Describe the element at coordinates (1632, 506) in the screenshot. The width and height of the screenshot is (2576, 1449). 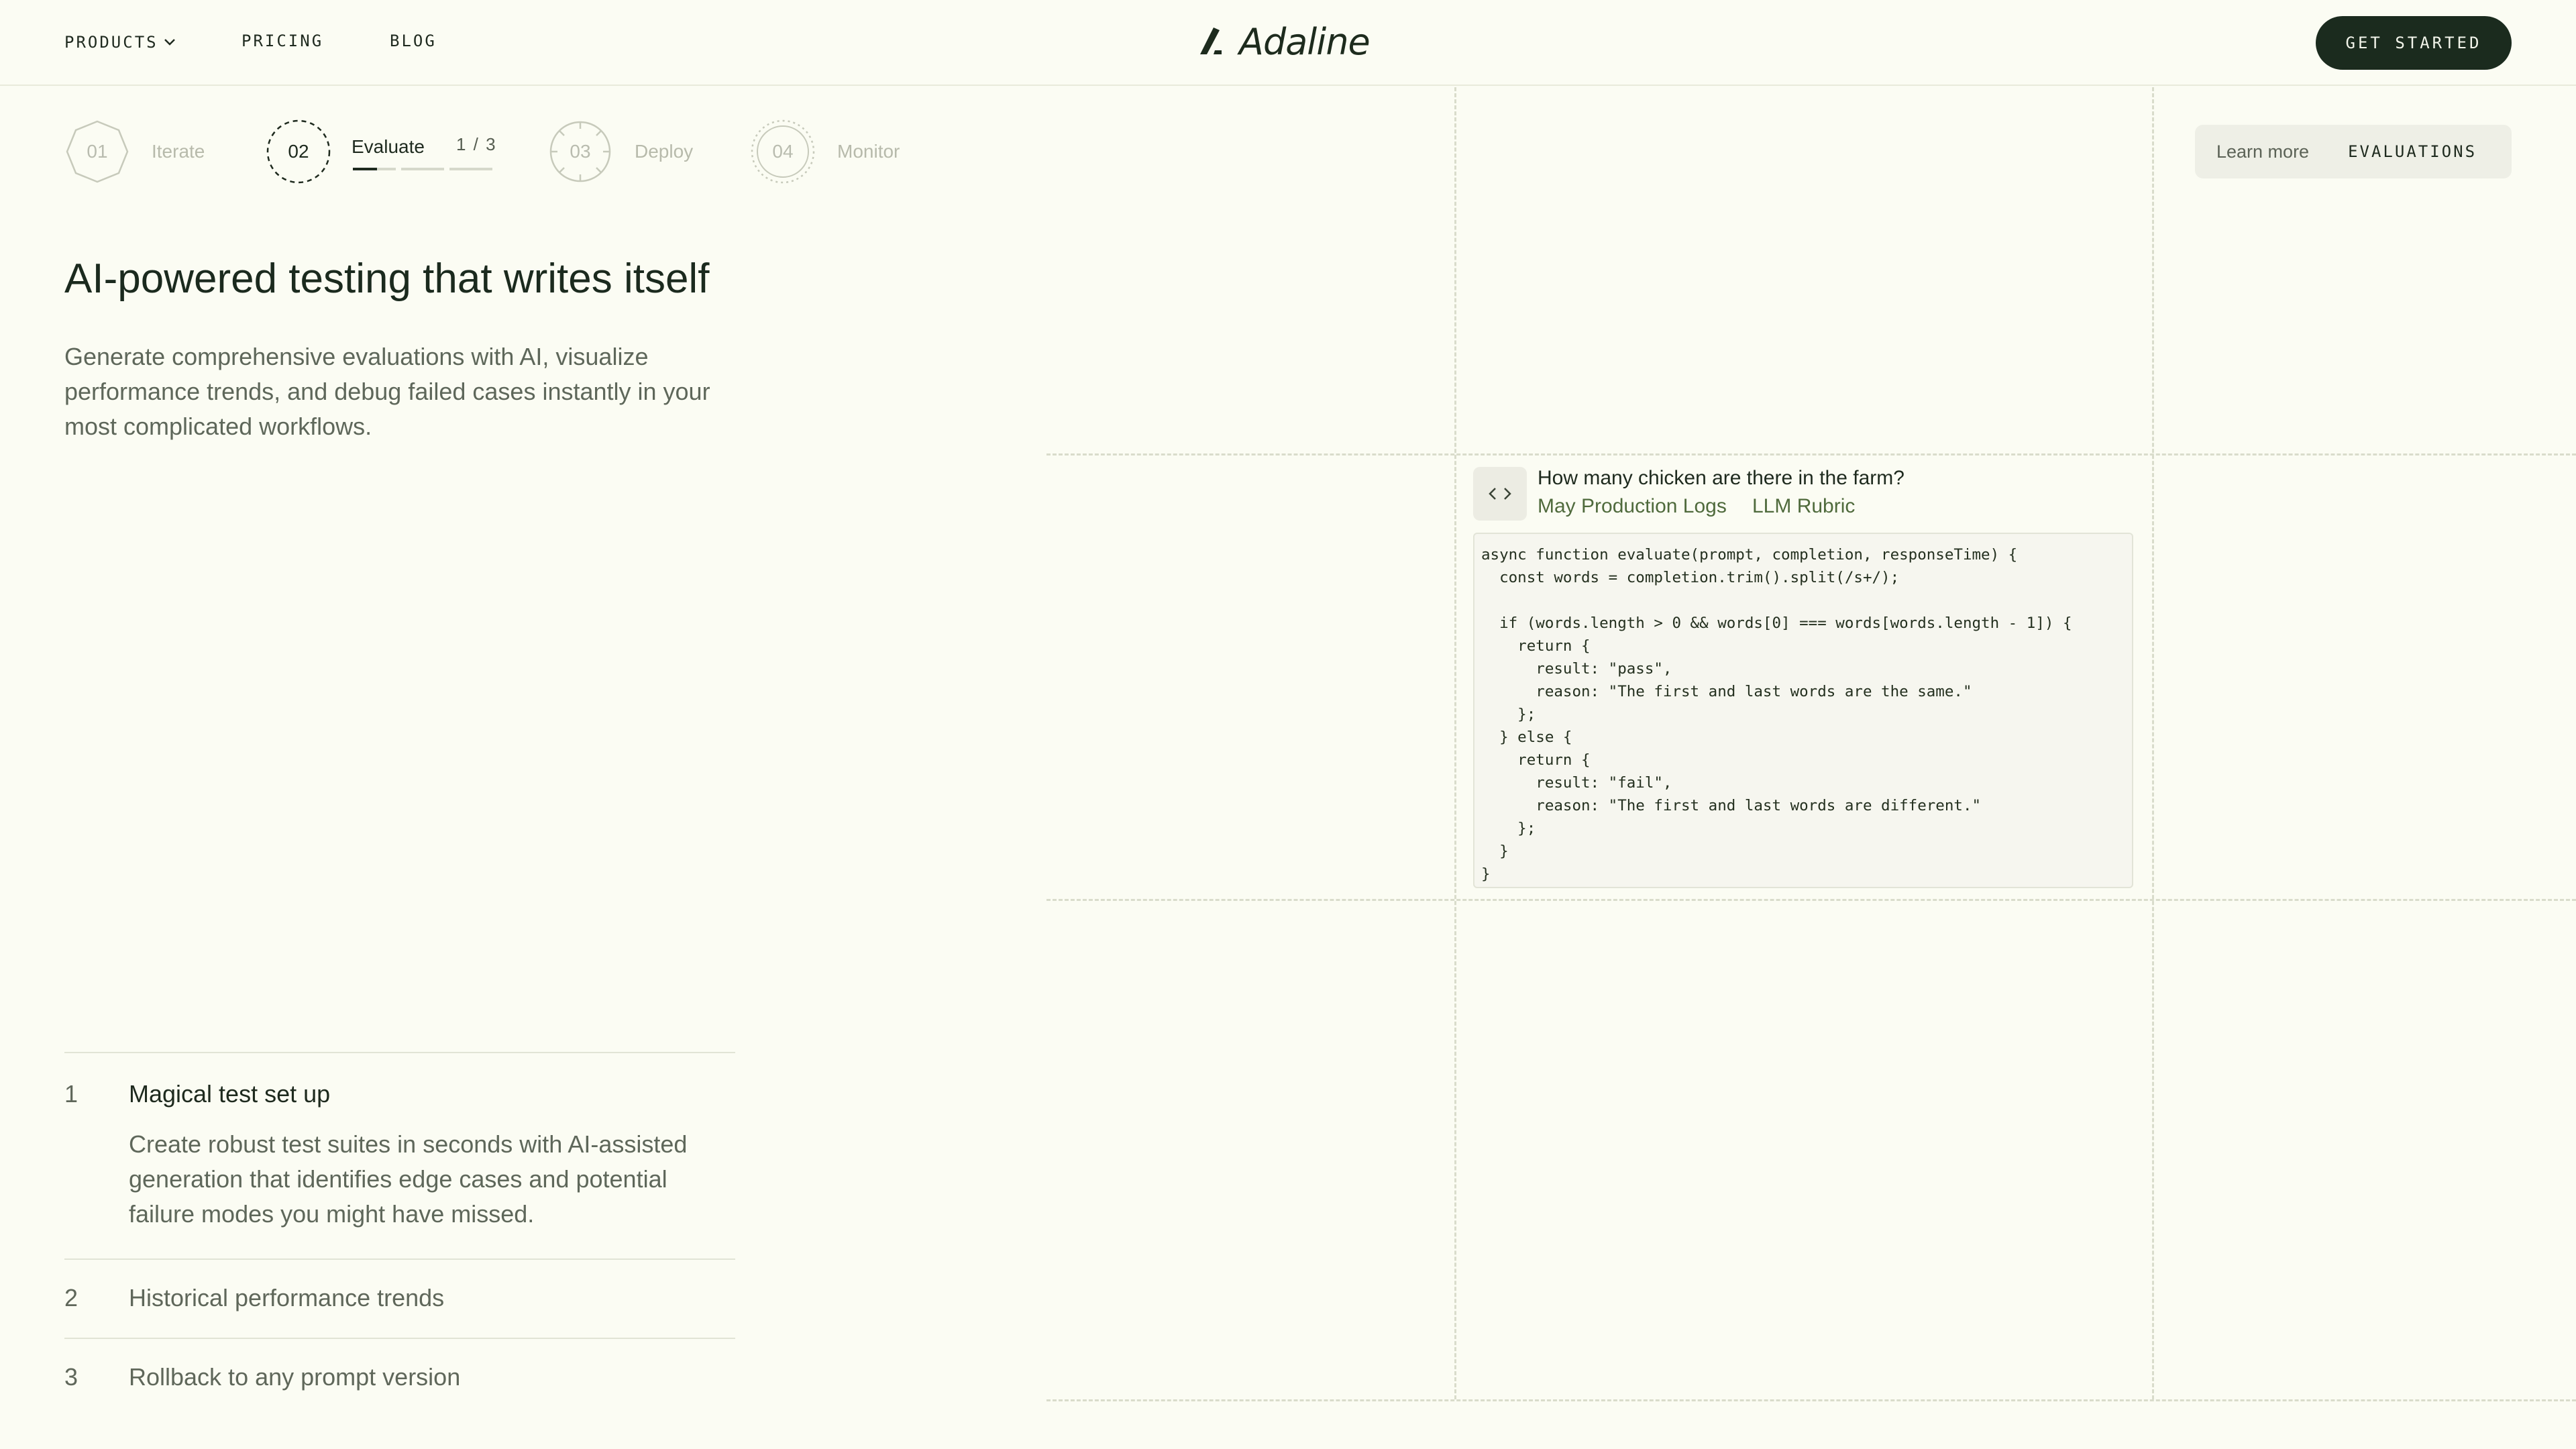
I see `dataset-tag: May Production Logs` at that location.